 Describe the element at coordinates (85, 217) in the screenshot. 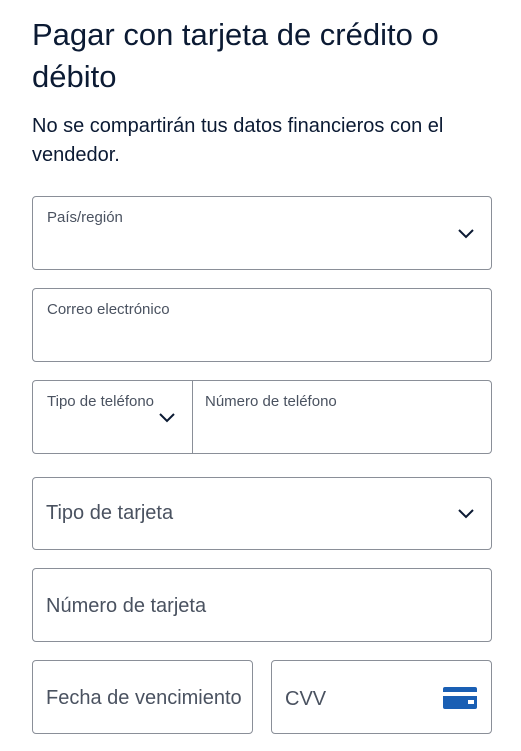

I see `country-label: País/región` at that location.